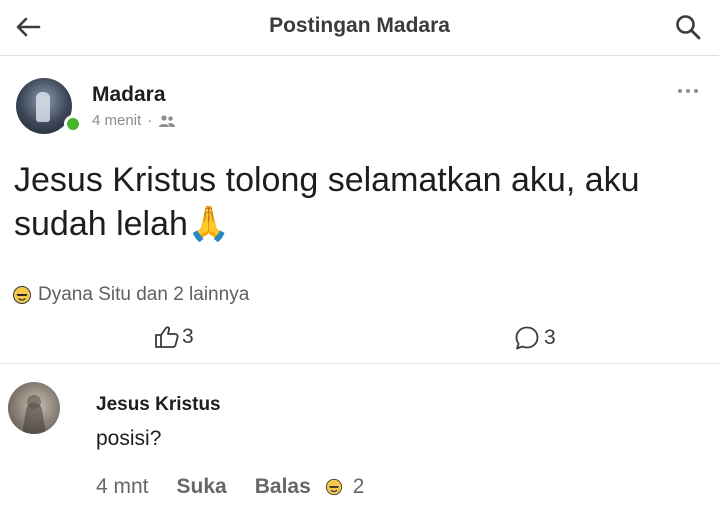 This screenshot has height=509, width=719. What do you see at coordinates (158, 405) in the screenshot?
I see `comment-author-name: Jesus Kristus` at bounding box center [158, 405].